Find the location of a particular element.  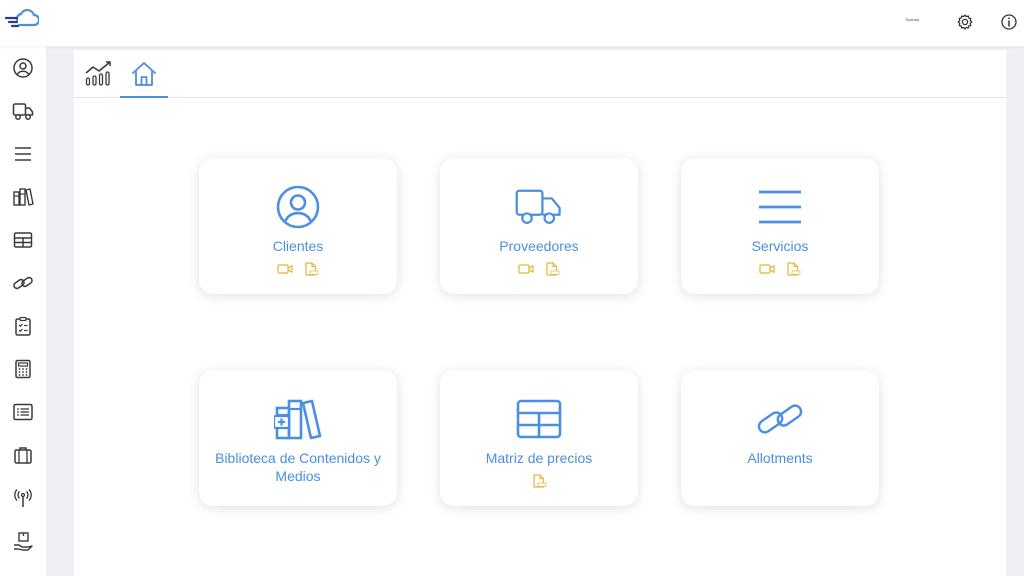

sidebar-item-clientes is located at coordinates (23, 68).